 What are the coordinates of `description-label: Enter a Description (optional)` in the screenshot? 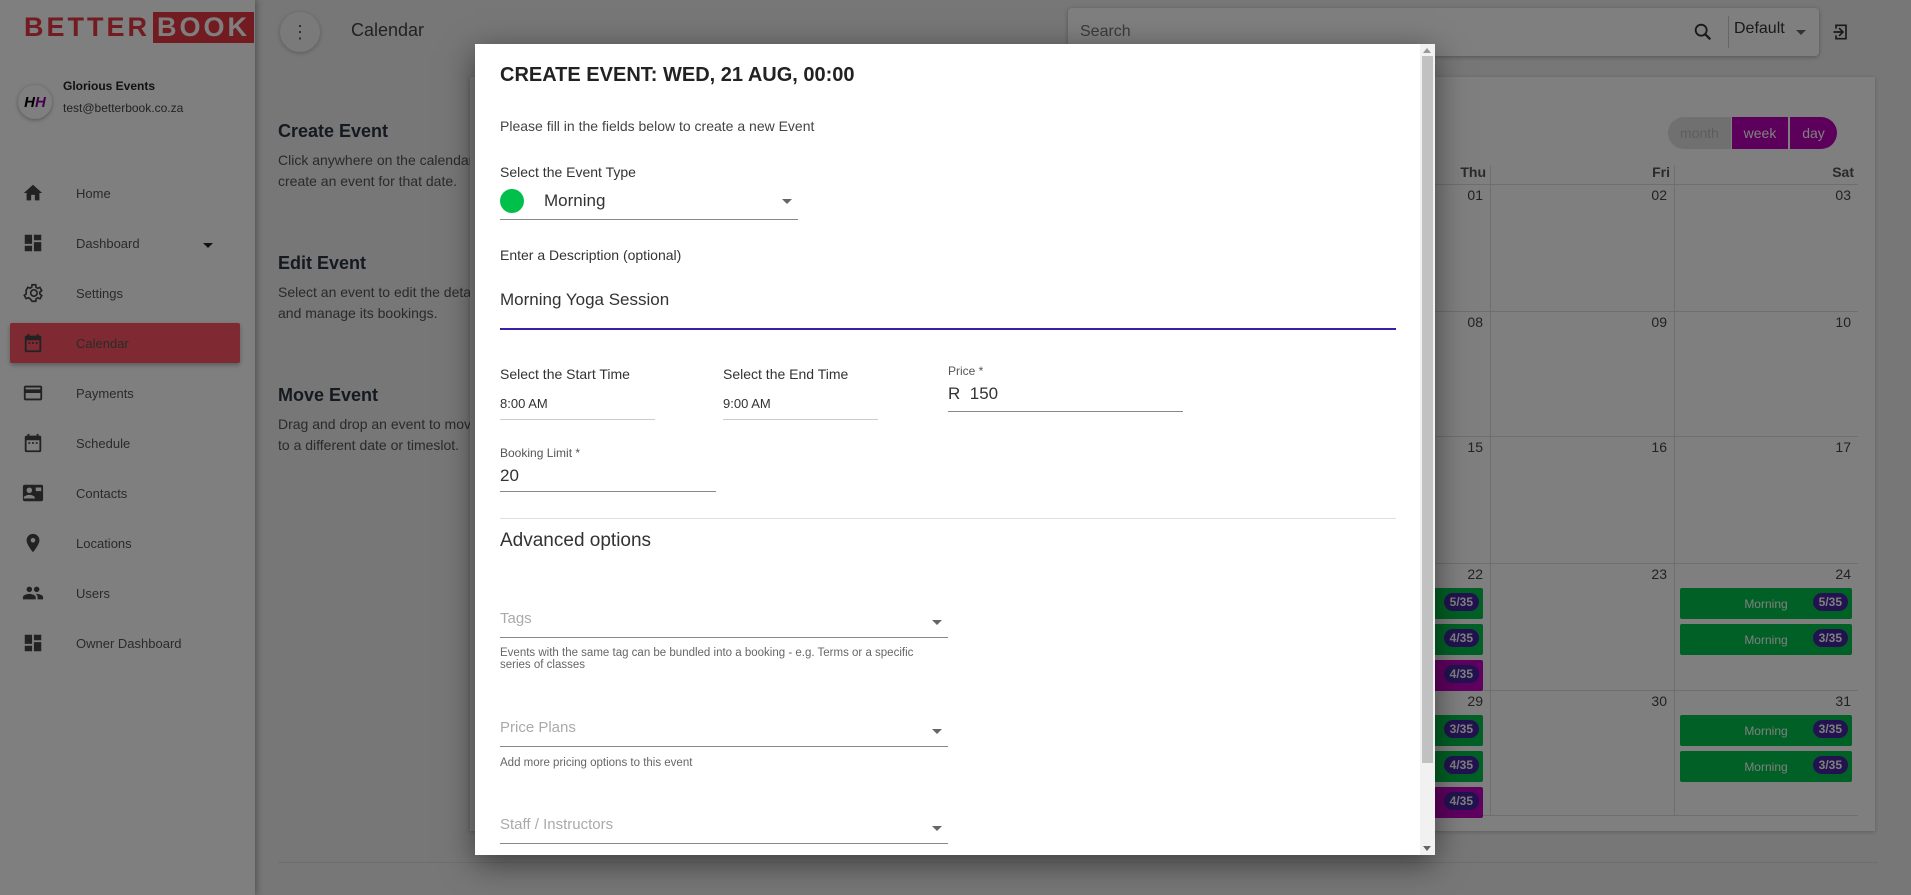 It's located at (591, 255).